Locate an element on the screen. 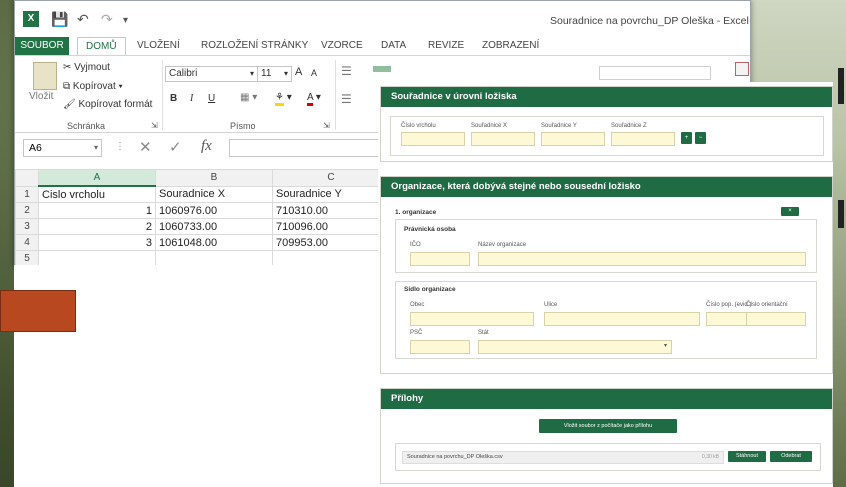 The image size is (846, 487). cell: 1 is located at coordinates (97, 210).